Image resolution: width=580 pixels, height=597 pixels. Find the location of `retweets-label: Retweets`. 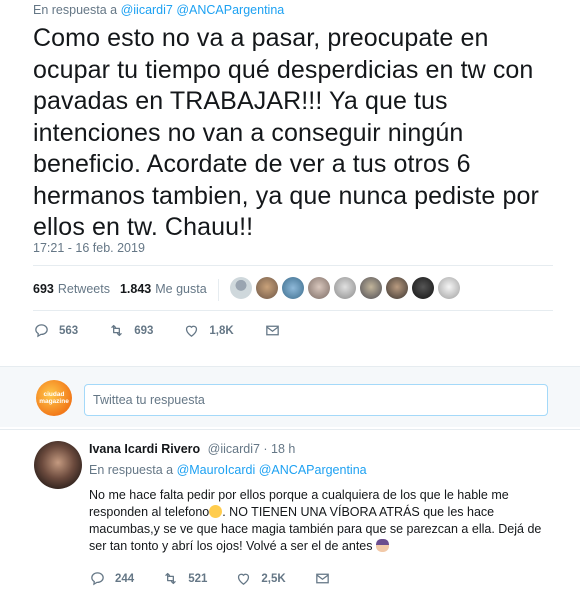

retweets-label: Retweets is located at coordinates (83, 289).